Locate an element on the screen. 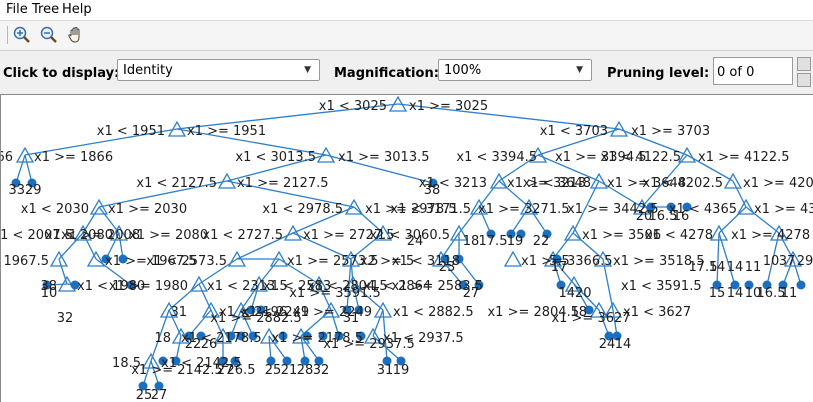  node-label: x1 < 3703 is located at coordinates (574, 131).